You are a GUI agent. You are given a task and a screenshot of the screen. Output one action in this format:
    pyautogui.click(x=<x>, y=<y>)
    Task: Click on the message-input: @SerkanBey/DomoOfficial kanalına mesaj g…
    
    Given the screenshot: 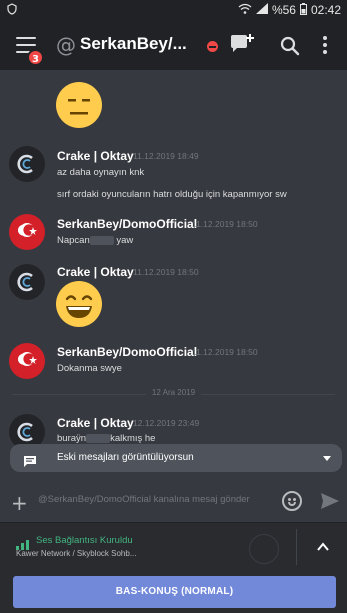 What is the action you would take?
    pyautogui.click(x=156, y=499)
    